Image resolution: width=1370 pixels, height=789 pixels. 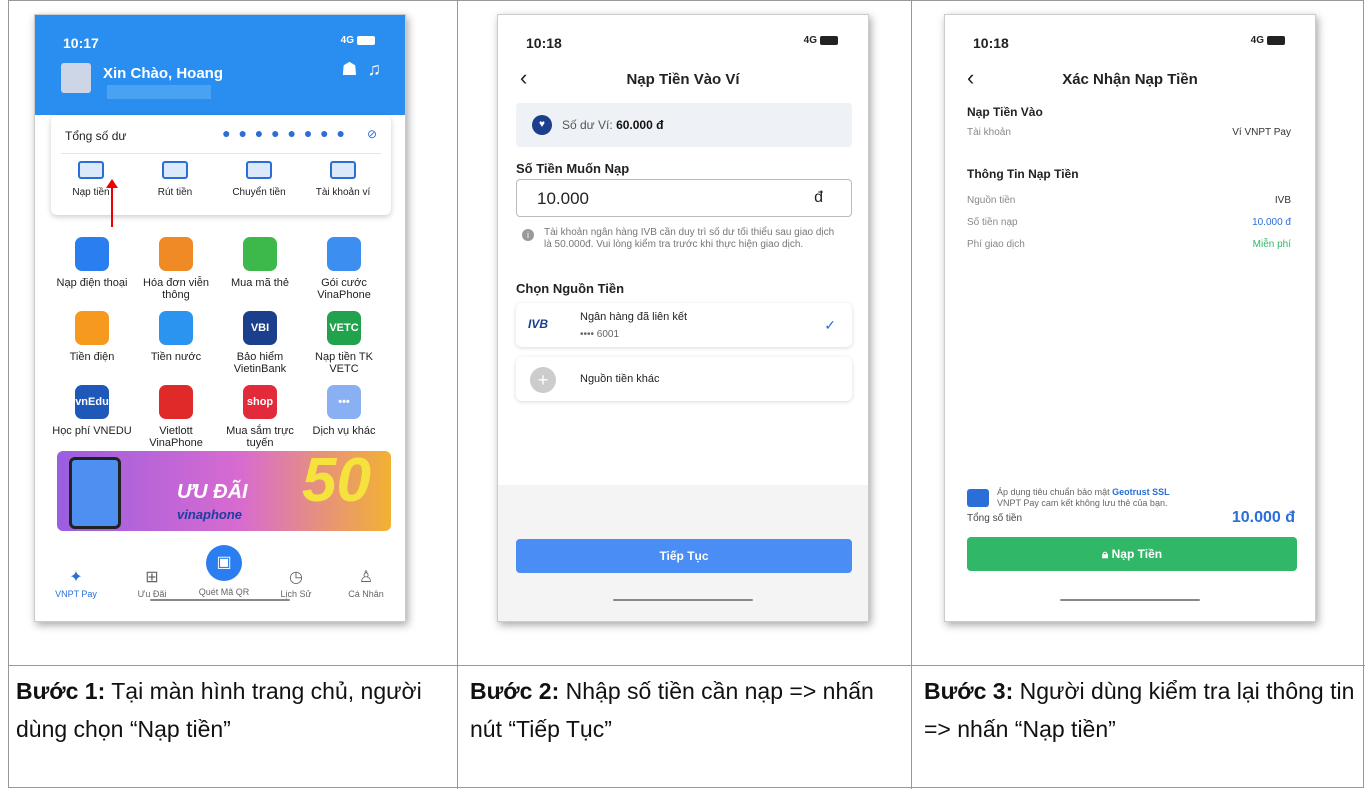 I want to click on service-label: Mua mã thẻ, so click(x=260, y=283).